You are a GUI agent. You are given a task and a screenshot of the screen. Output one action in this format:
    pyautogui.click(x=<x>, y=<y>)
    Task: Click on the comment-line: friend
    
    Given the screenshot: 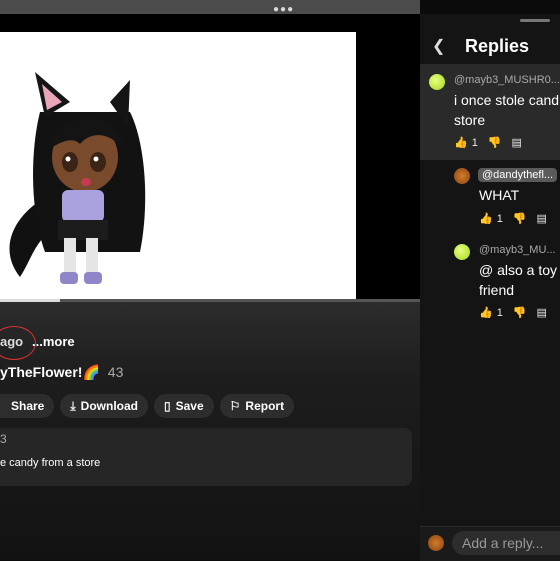 What is the action you would take?
    pyautogui.click(x=497, y=290)
    